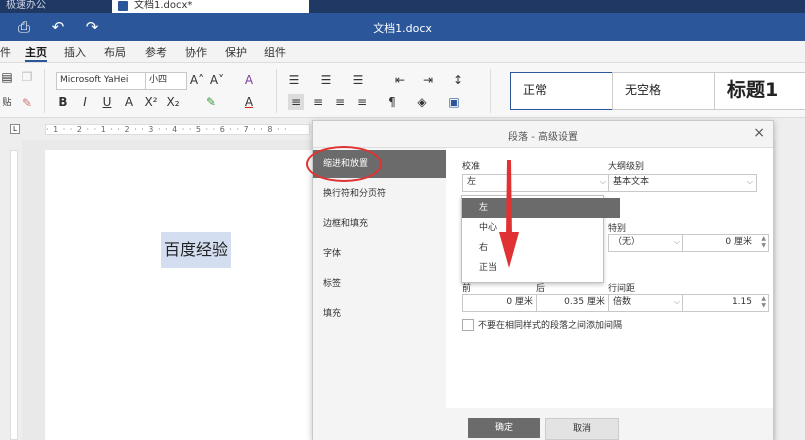 This screenshot has height=440, width=805. What do you see at coordinates (27, 77) in the screenshot?
I see `copy-icon: ❐` at bounding box center [27, 77].